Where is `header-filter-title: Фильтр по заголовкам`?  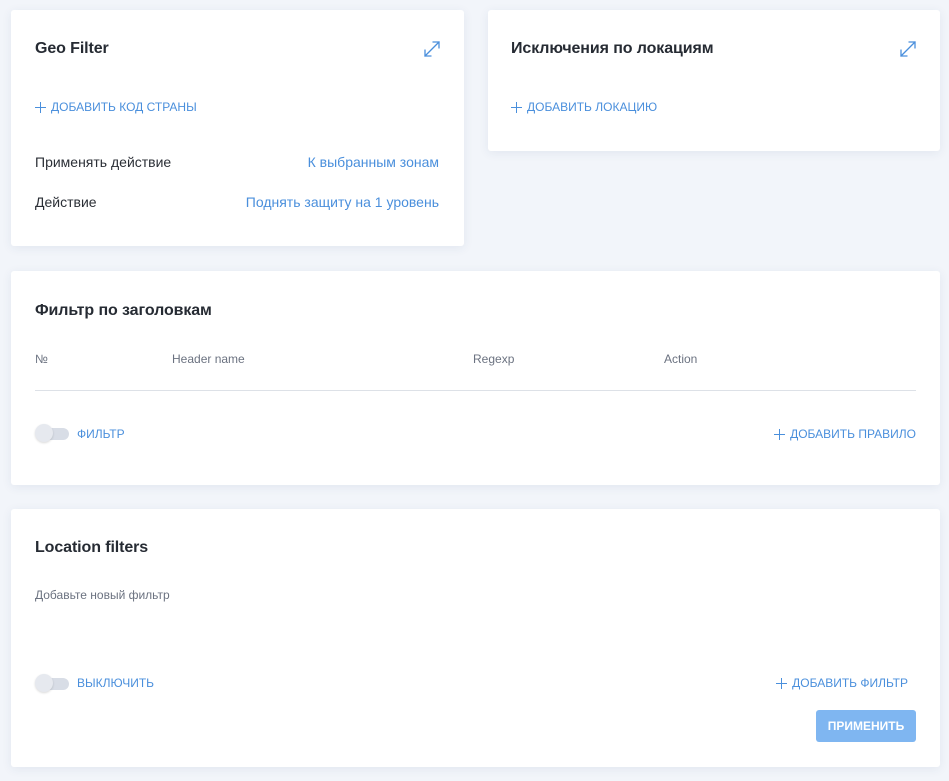 header-filter-title: Фильтр по заголовкам is located at coordinates (123, 310).